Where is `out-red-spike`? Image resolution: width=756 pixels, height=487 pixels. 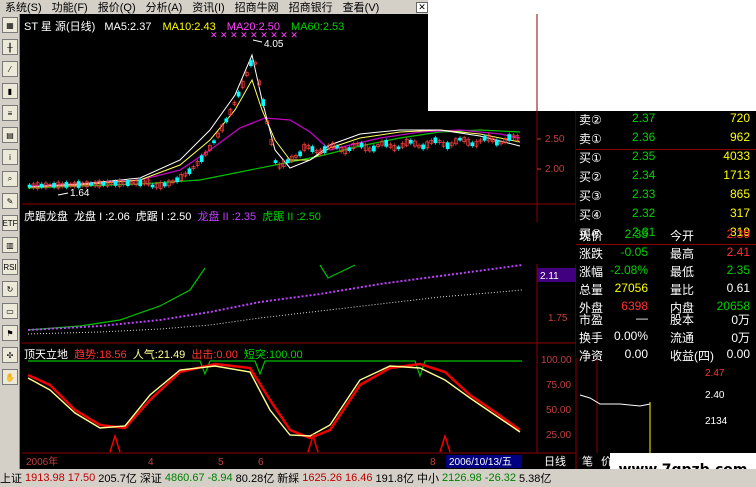
out-red-spike is located at coordinates (115, 443).